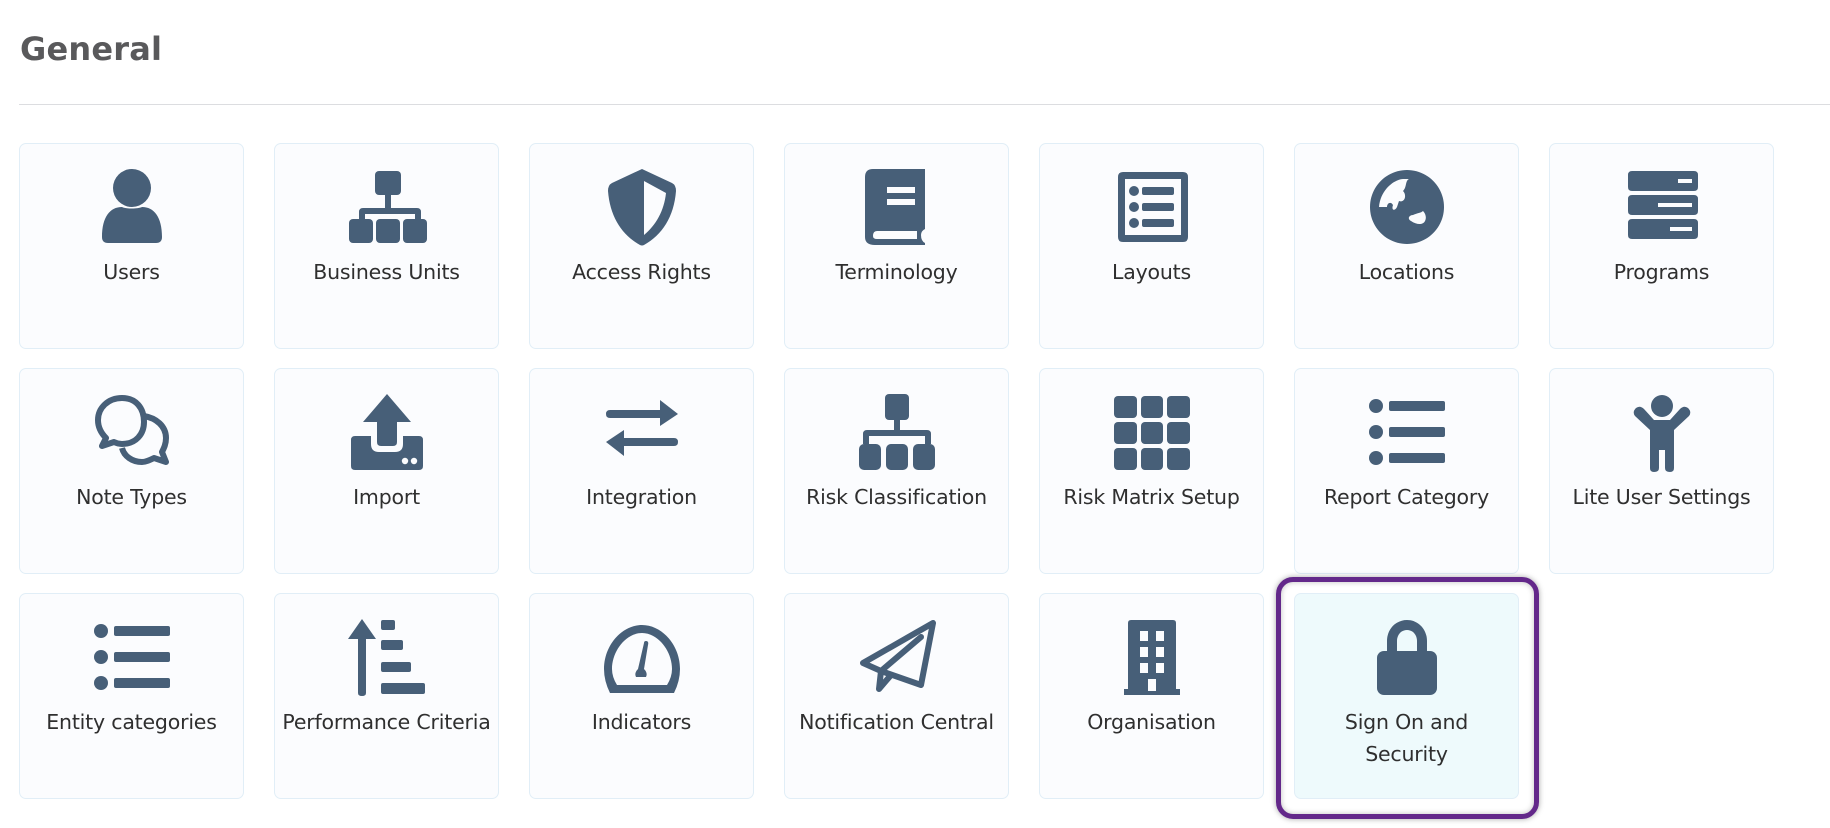  I want to click on tile-label: Business Units, so click(386, 272).